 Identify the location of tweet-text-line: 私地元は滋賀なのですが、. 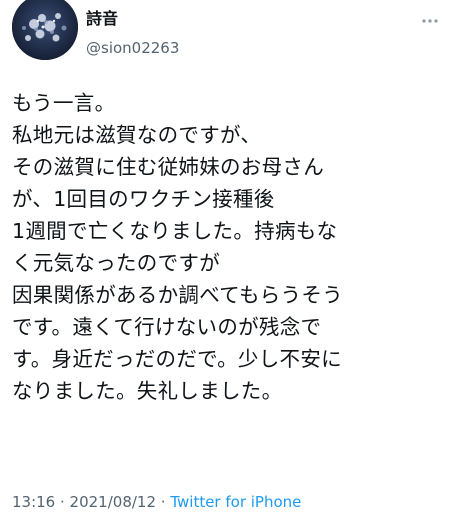
(137, 135).